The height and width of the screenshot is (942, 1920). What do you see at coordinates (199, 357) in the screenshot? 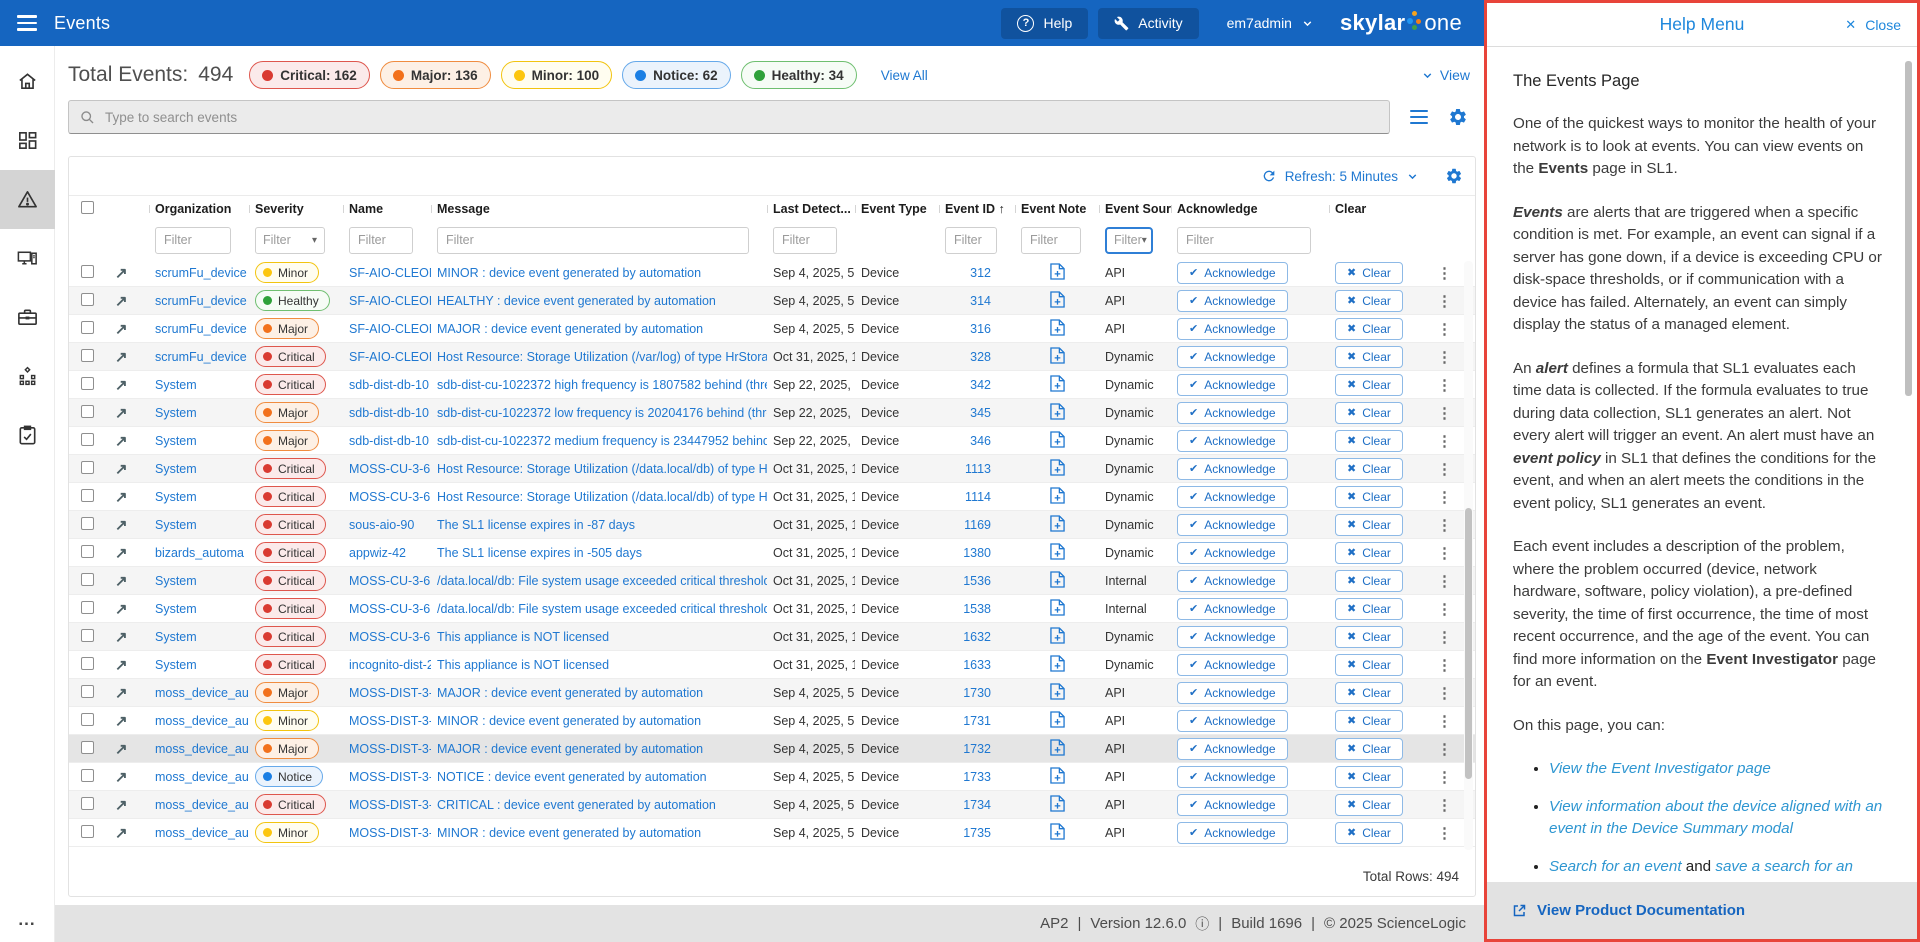
I see `organization-link: scrumFu_device` at bounding box center [199, 357].